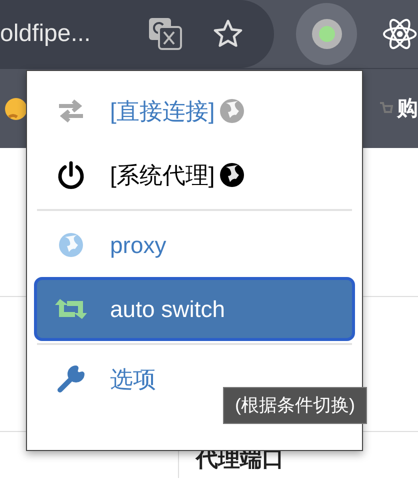 This screenshot has width=418, height=482. I want to click on tooltip: (根据条件切换), so click(295, 405).